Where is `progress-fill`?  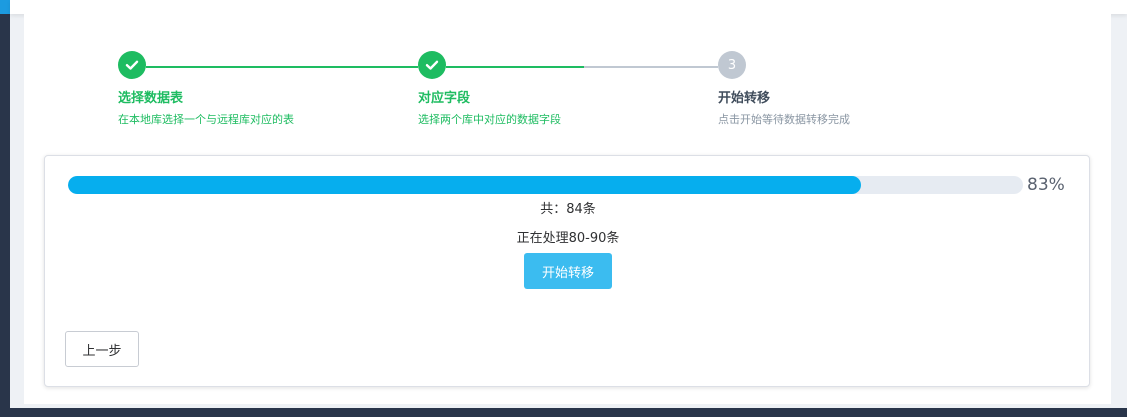 progress-fill is located at coordinates (464, 185).